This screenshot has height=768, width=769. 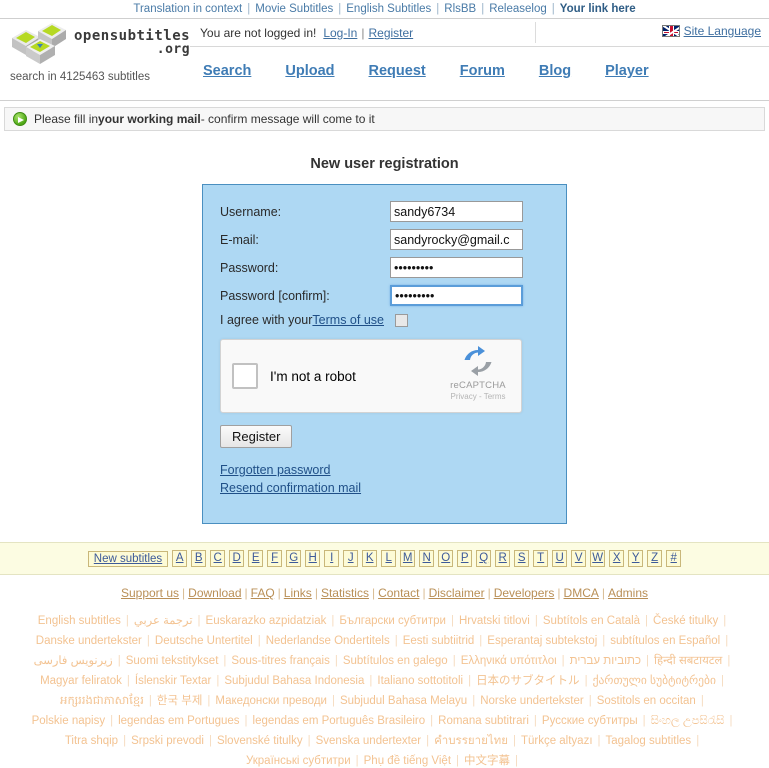 I want to click on language-link: Magyar feliratok, so click(x=81, y=681).